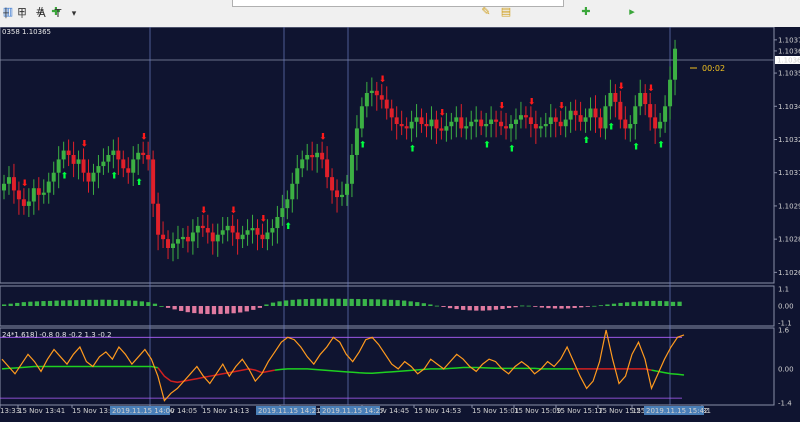 This screenshot has width=800, height=422. What do you see at coordinates (789, 140) in the screenshot?
I see `price-tick-label: 1.10325` at bounding box center [789, 140].